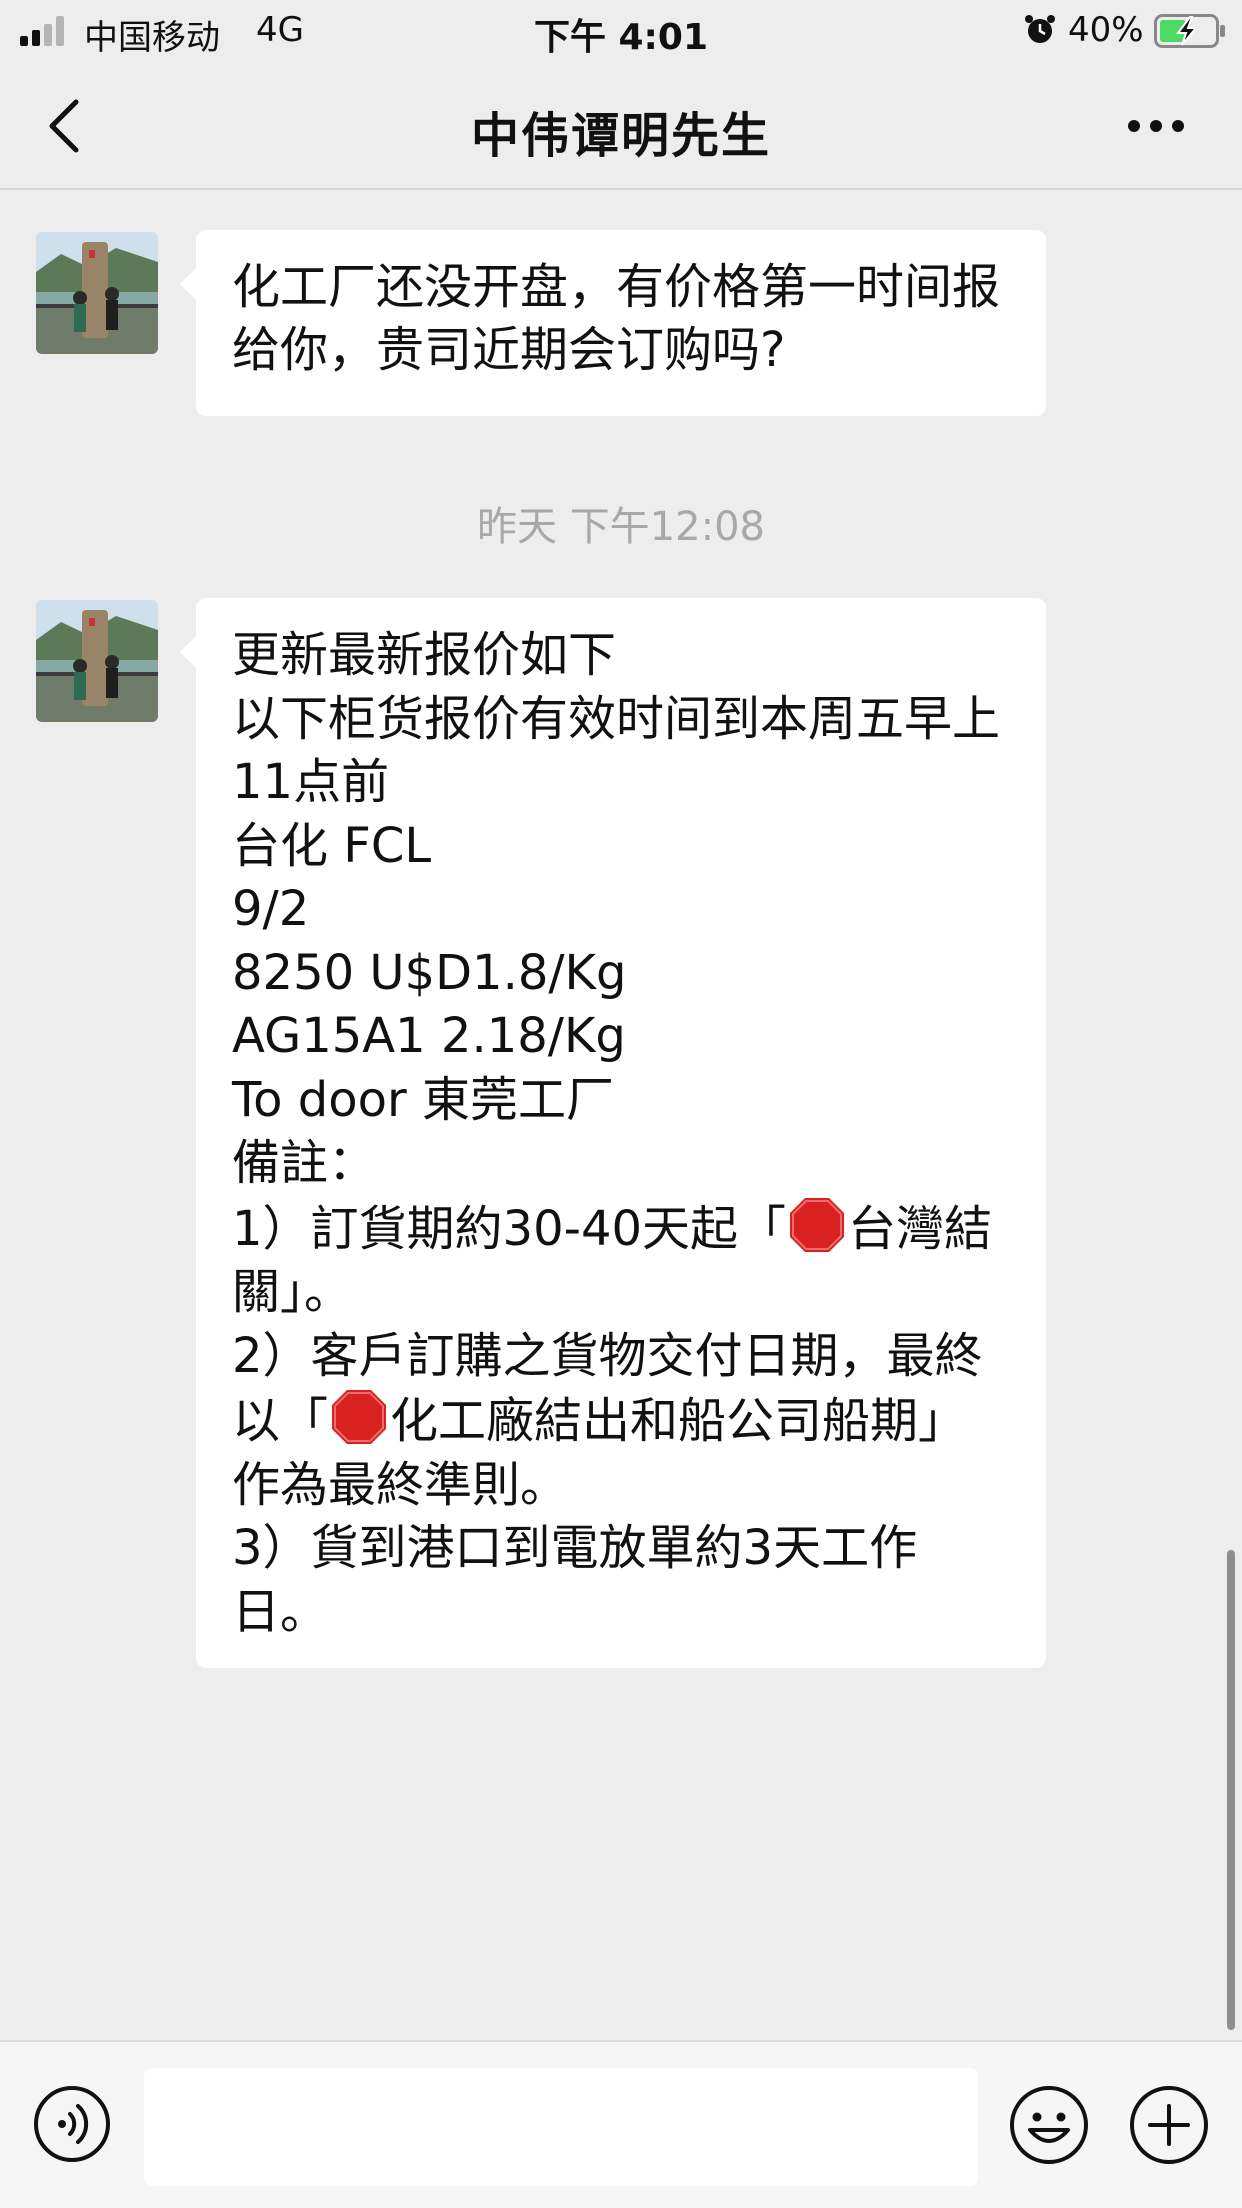 Image resolution: width=1242 pixels, height=2208 pixels. What do you see at coordinates (1189, 31) in the screenshot?
I see `battery-charging-icon` at bounding box center [1189, 31].